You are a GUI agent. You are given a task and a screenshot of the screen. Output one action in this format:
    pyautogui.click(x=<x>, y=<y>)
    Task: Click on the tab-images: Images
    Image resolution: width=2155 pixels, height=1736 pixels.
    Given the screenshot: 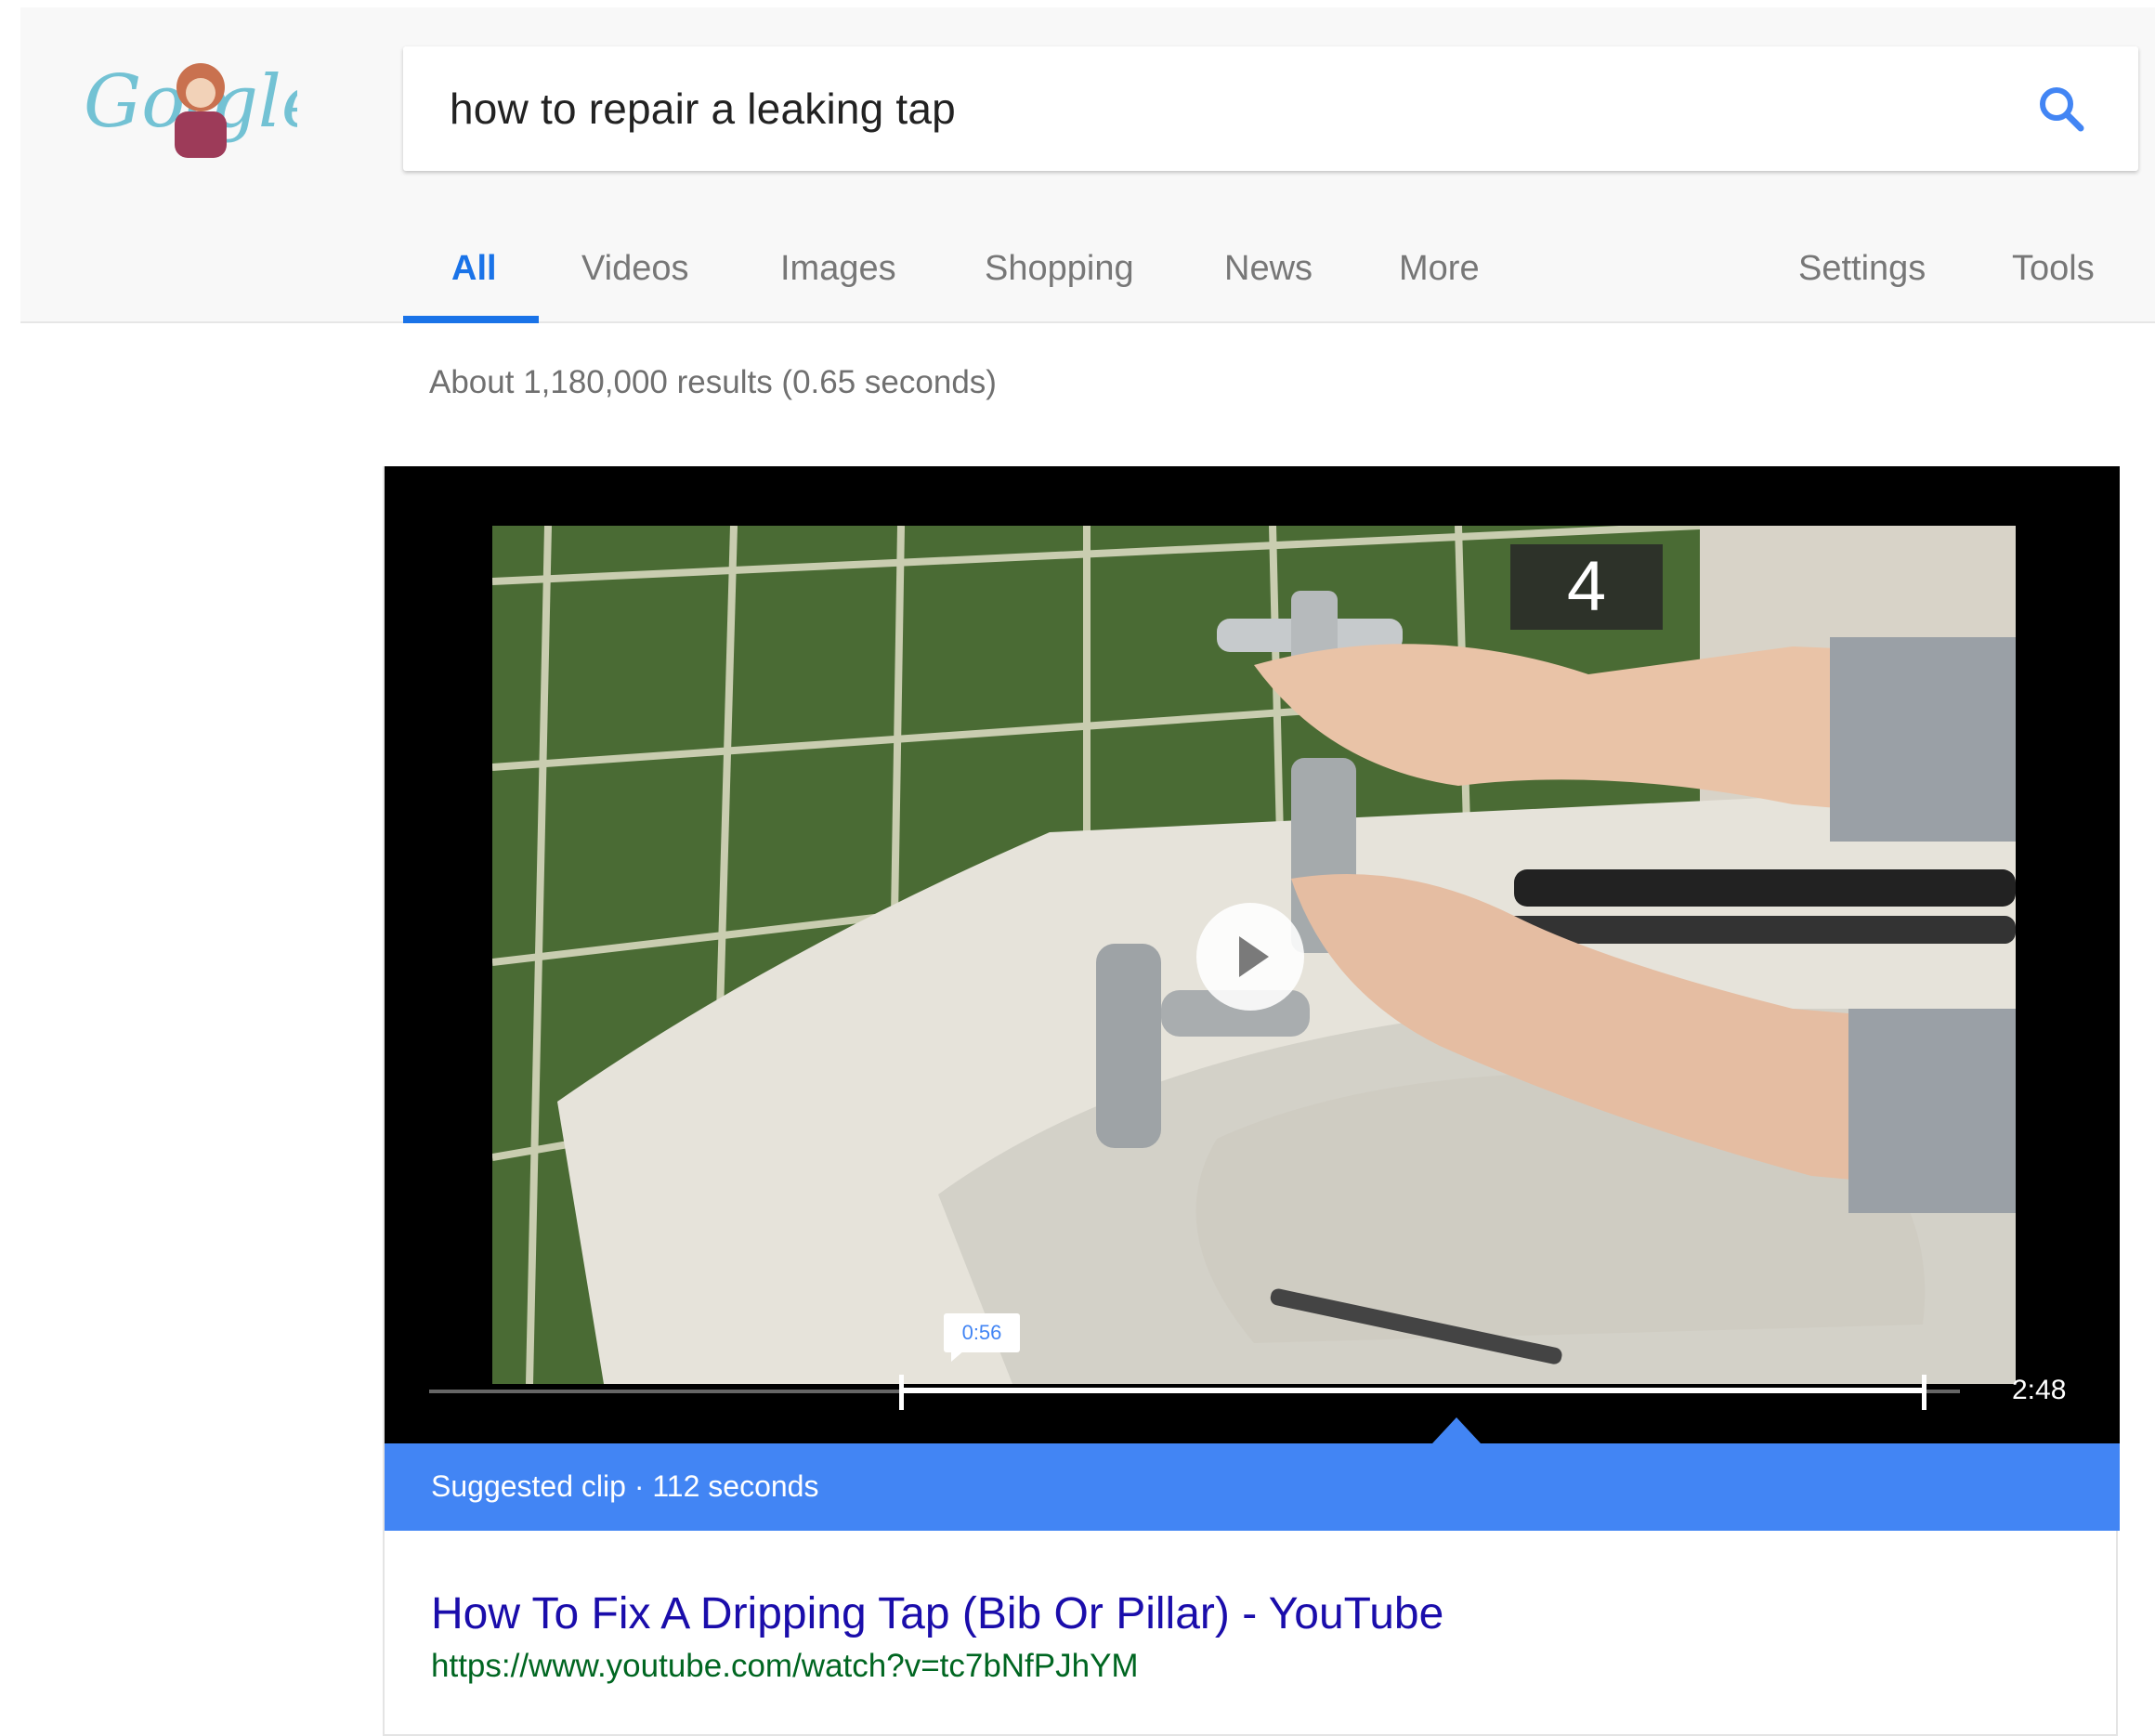 What is the action you would take?
    pyautogui.click(x=838, y=269)
    